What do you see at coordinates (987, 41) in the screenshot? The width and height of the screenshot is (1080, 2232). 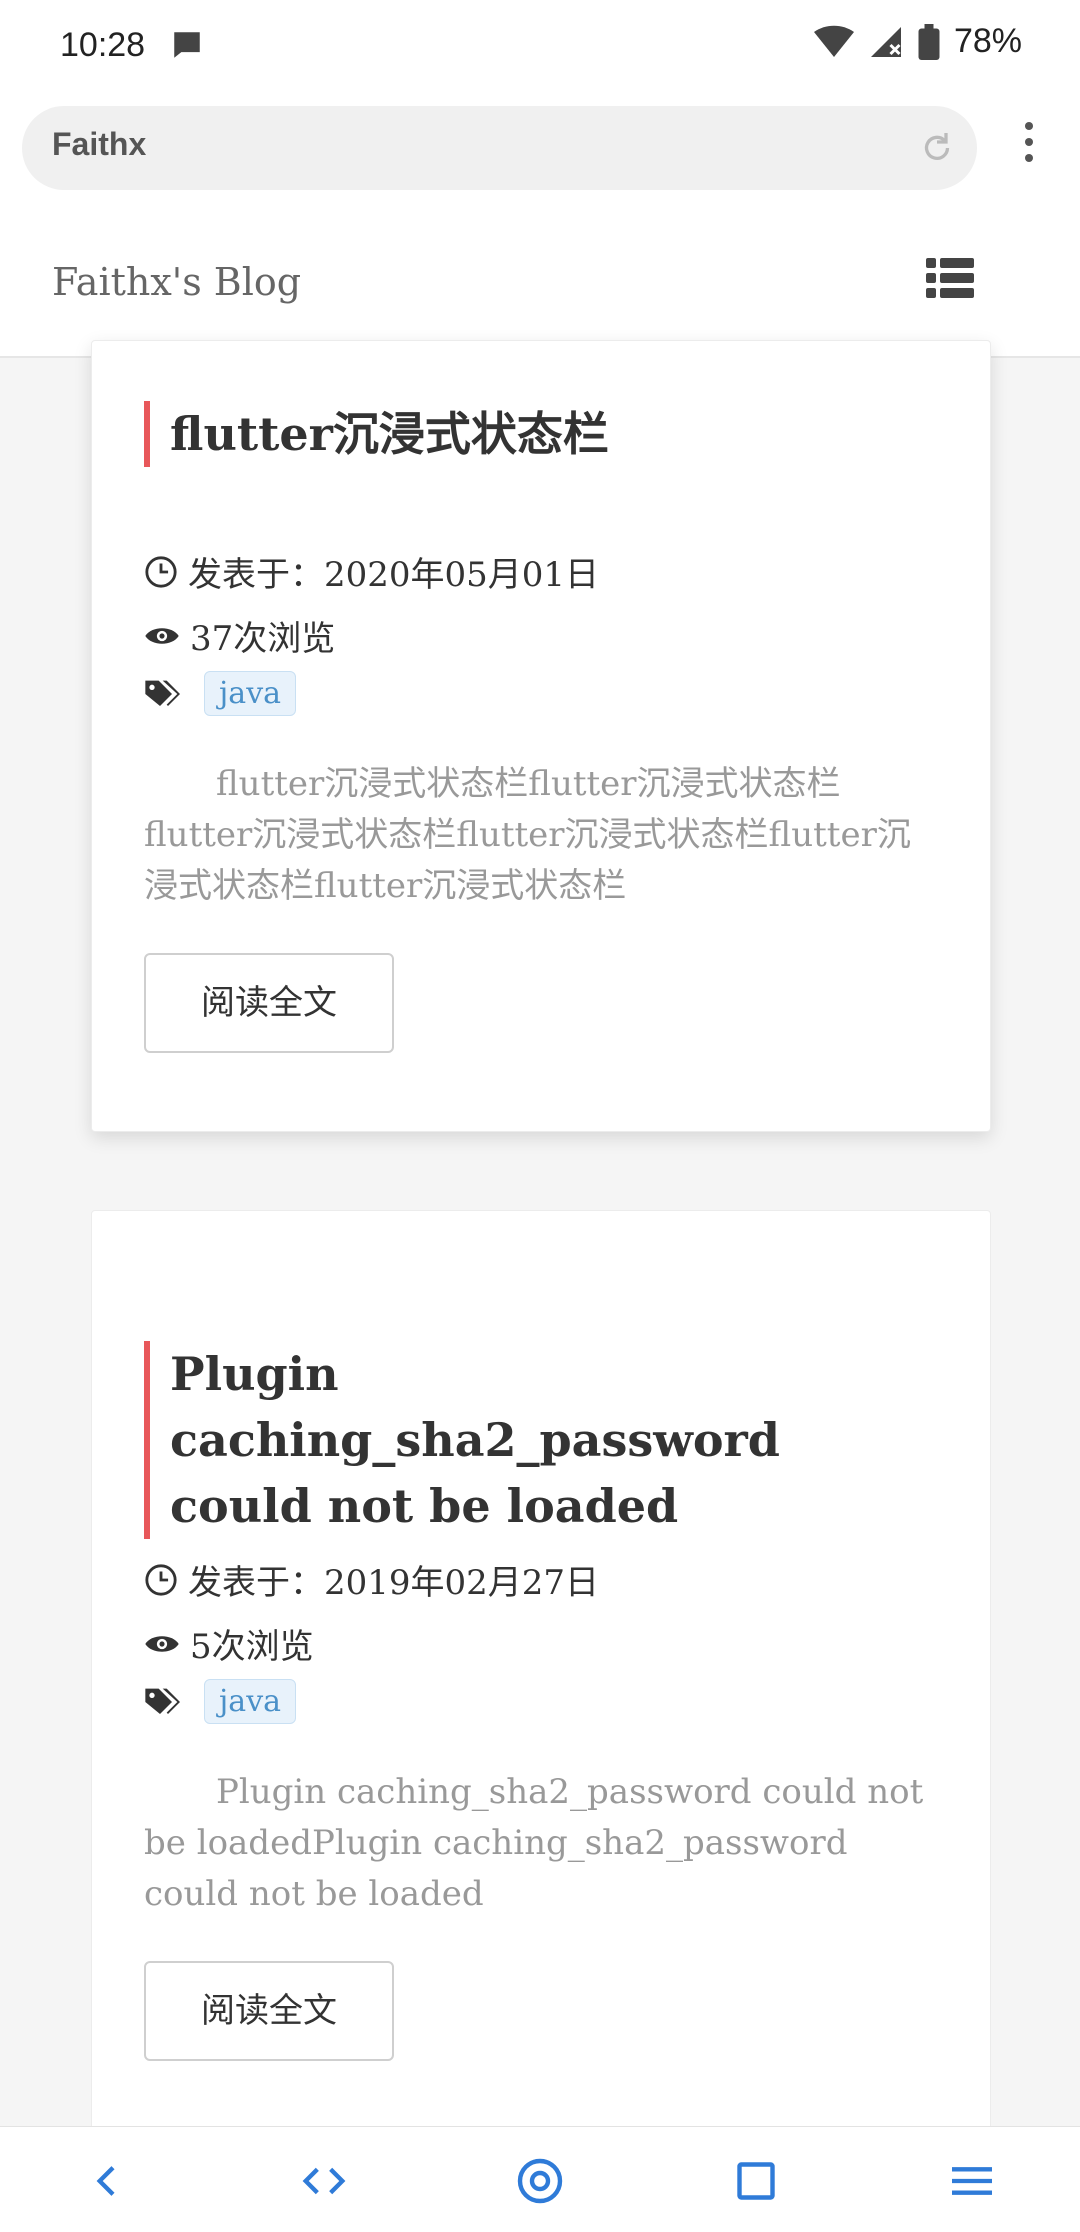 I see `battery-percent: 78%` at bounding box center [987, 41].